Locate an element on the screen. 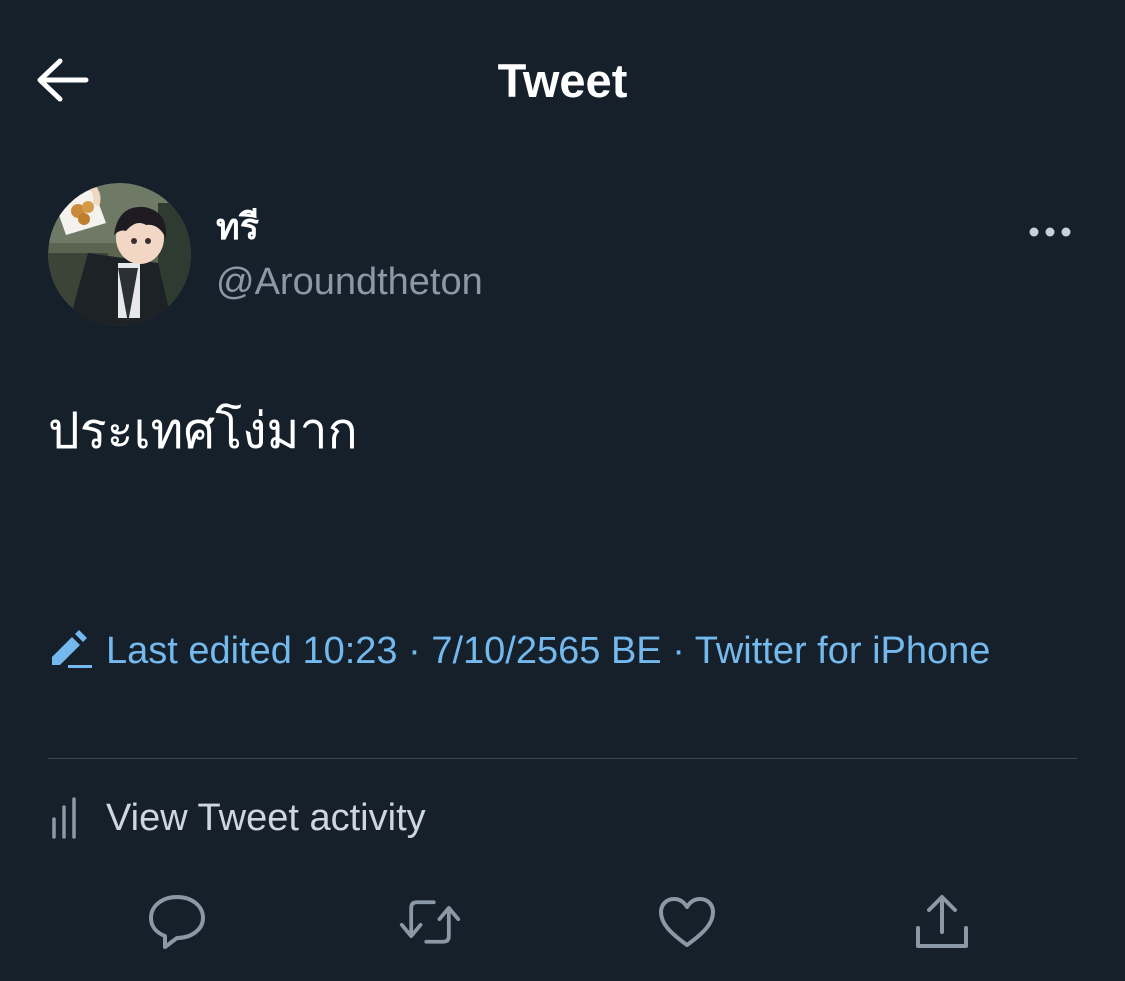  anime-character-avatar is located at coordinates (119, 254).